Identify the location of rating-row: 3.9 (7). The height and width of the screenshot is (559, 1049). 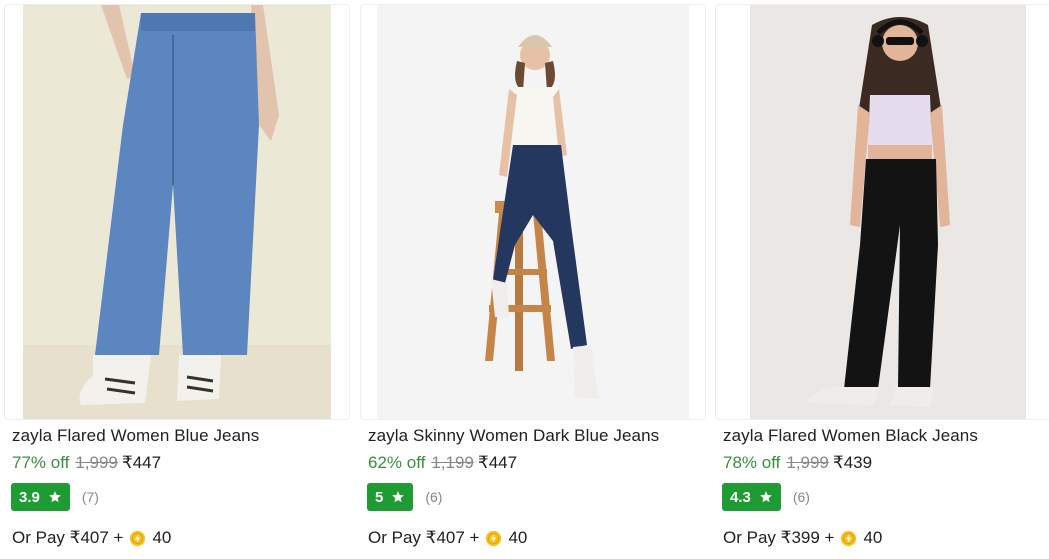
(55, 497).